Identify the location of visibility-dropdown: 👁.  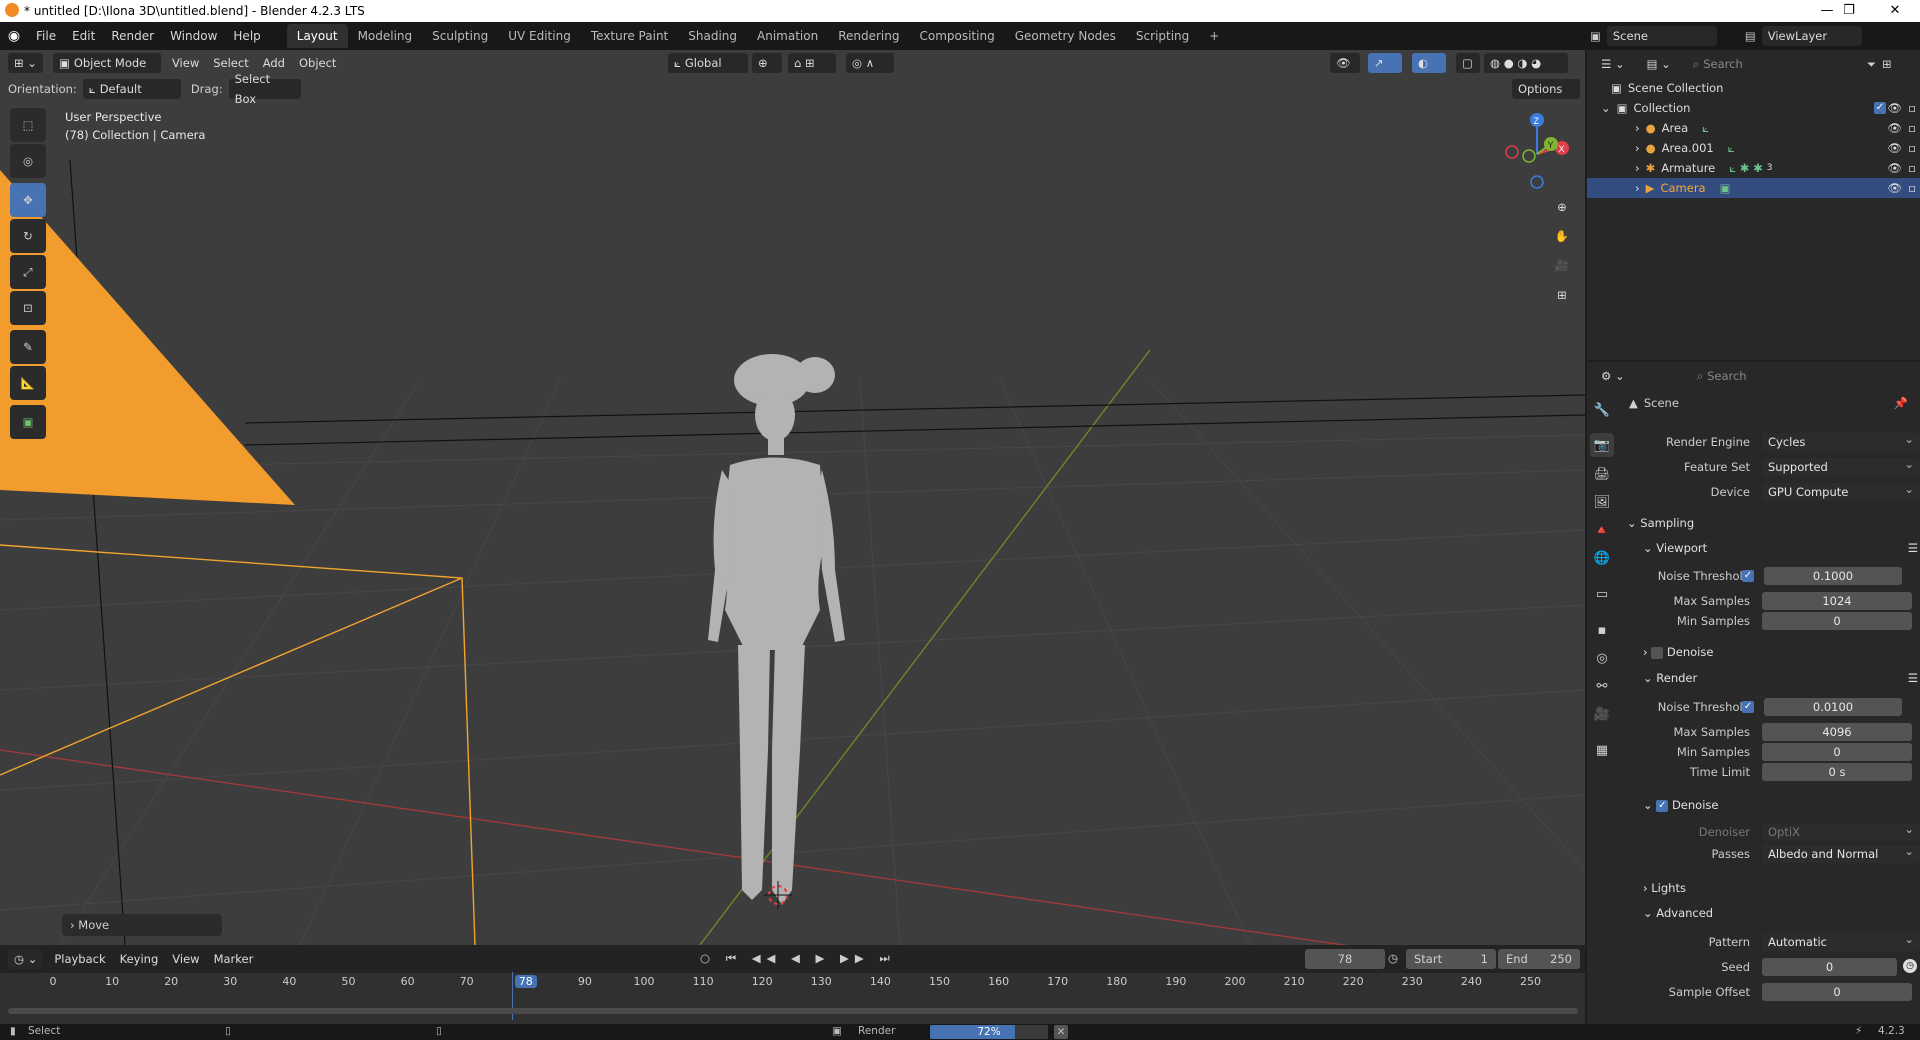
(1345, 63).